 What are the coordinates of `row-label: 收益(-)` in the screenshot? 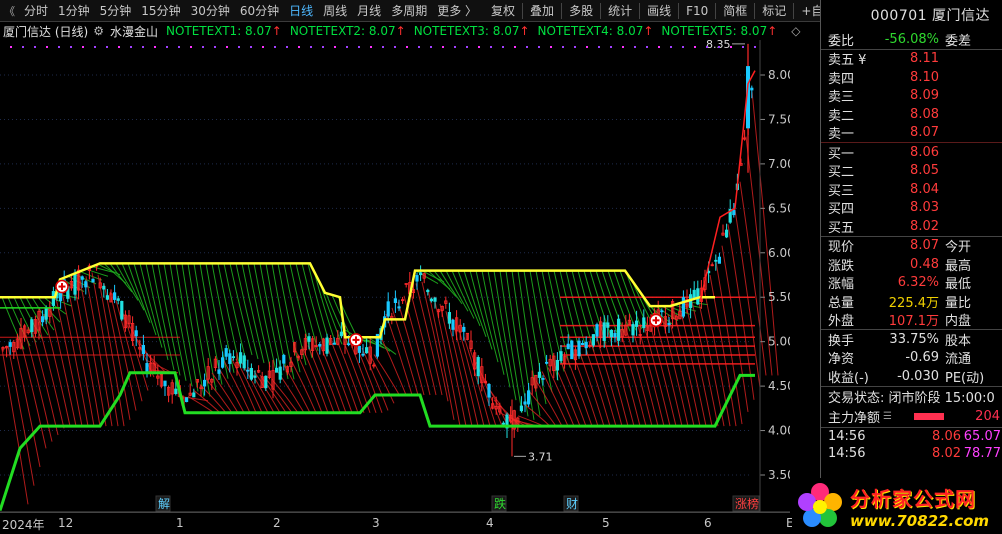 It's located at (848, 378).